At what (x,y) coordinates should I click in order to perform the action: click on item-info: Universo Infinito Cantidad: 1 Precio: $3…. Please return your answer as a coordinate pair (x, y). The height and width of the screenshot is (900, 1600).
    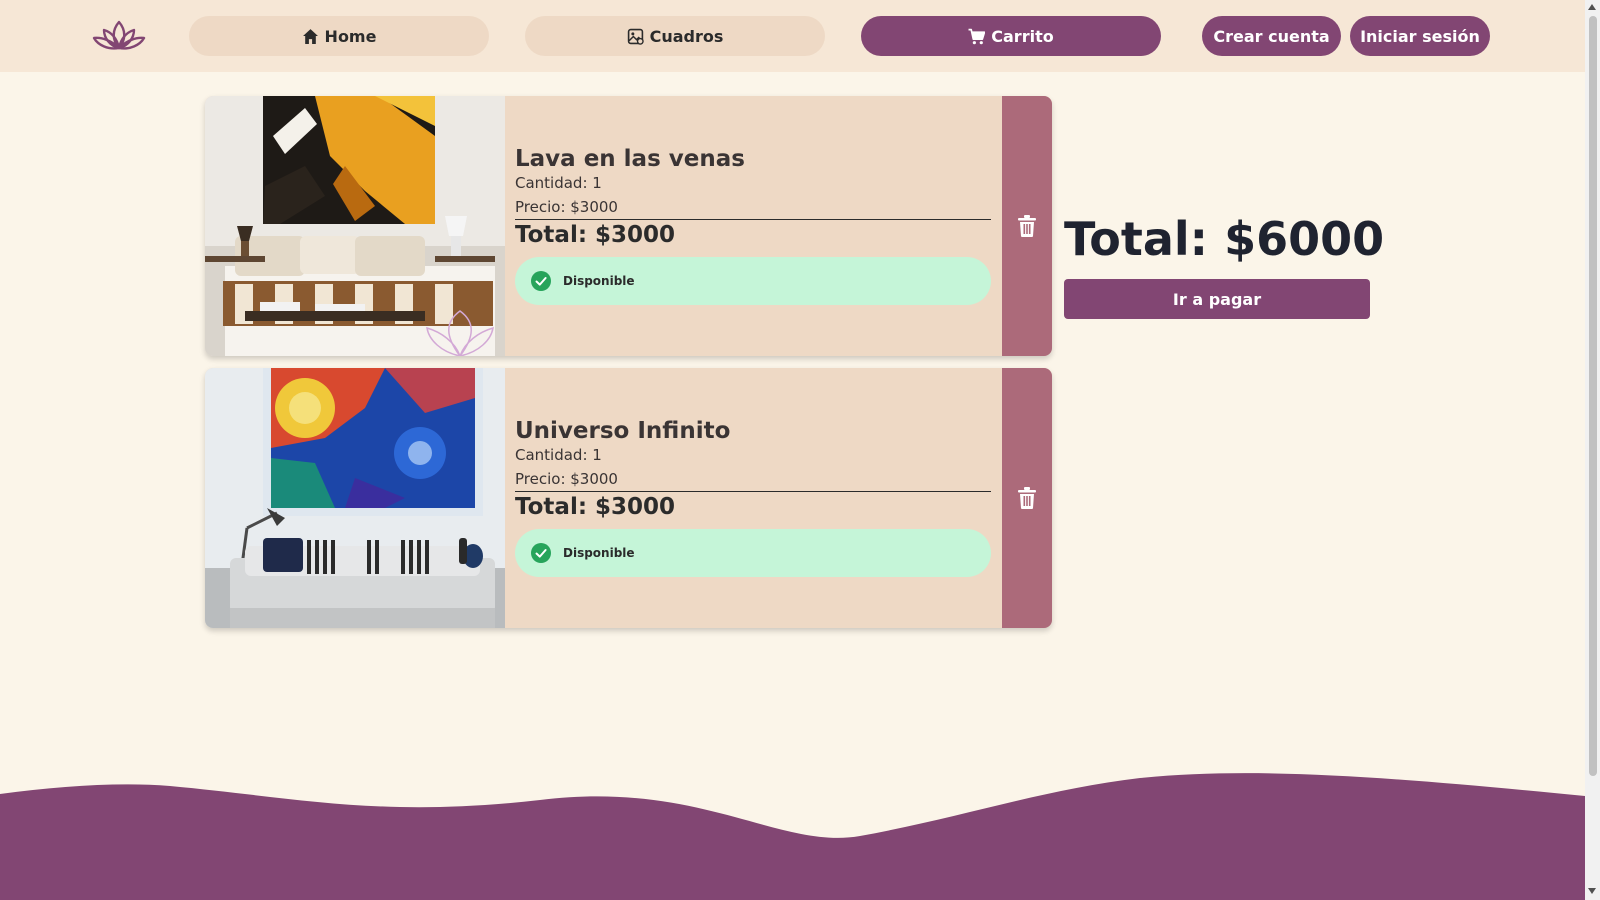
    Looking at the image, I should click on (753, 498).